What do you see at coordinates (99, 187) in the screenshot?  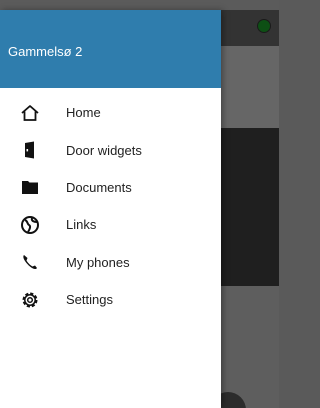 I see `menu-item-label: Documents` at bounding box center [99, 187].